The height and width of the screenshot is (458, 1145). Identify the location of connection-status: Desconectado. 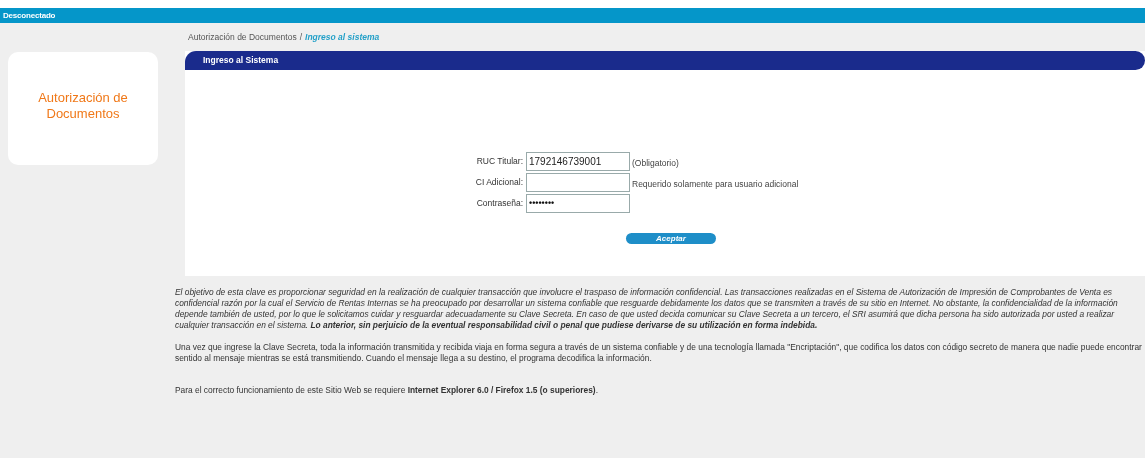
(29, 15).